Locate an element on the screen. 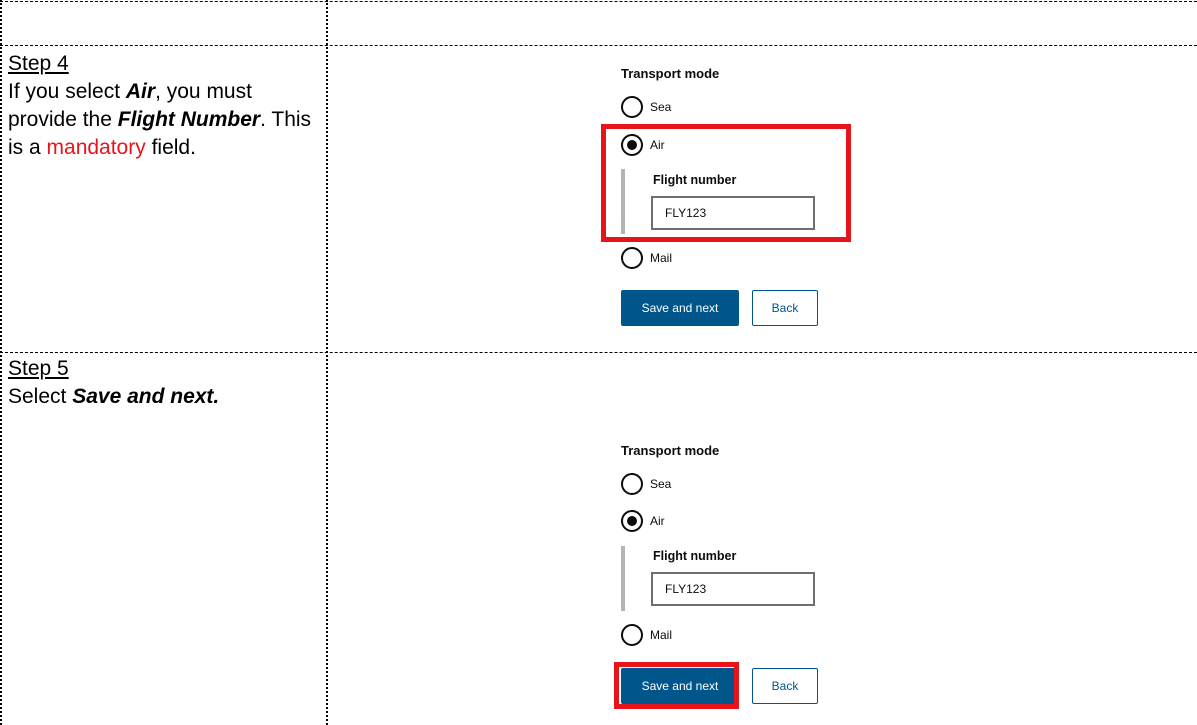 This screenshot has height=725, width=1197. step-4-mandatory-text: mandatory is located at coordinates (96, 147).